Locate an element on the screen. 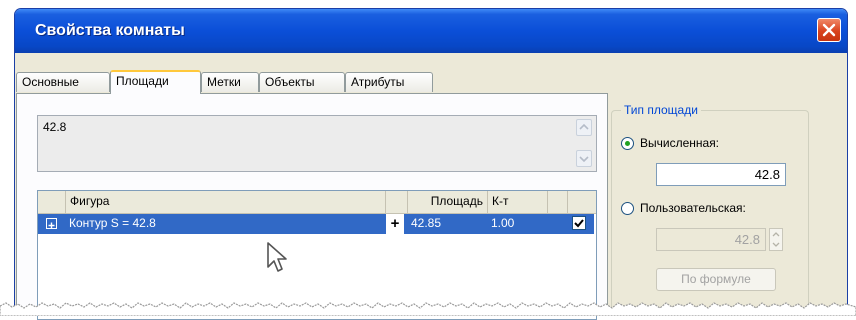 This screenshot has width=856, height=320. tab-areas: Площади is located at coordinates (155, 82).